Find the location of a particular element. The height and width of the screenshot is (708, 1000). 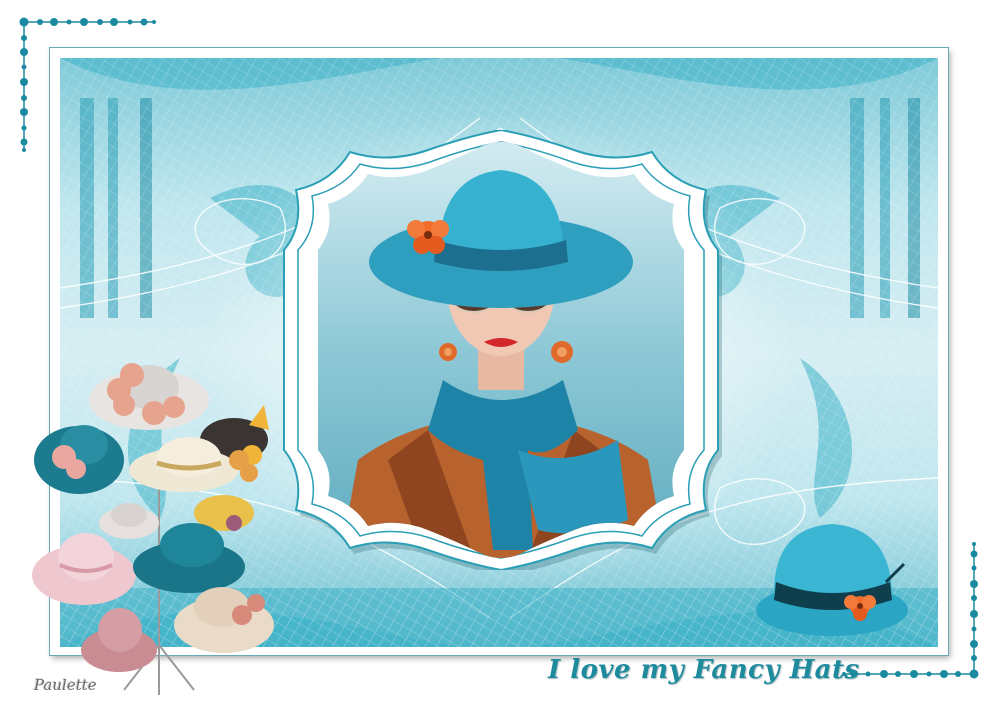

blue-hat-image is located at coordinates (832, 580).